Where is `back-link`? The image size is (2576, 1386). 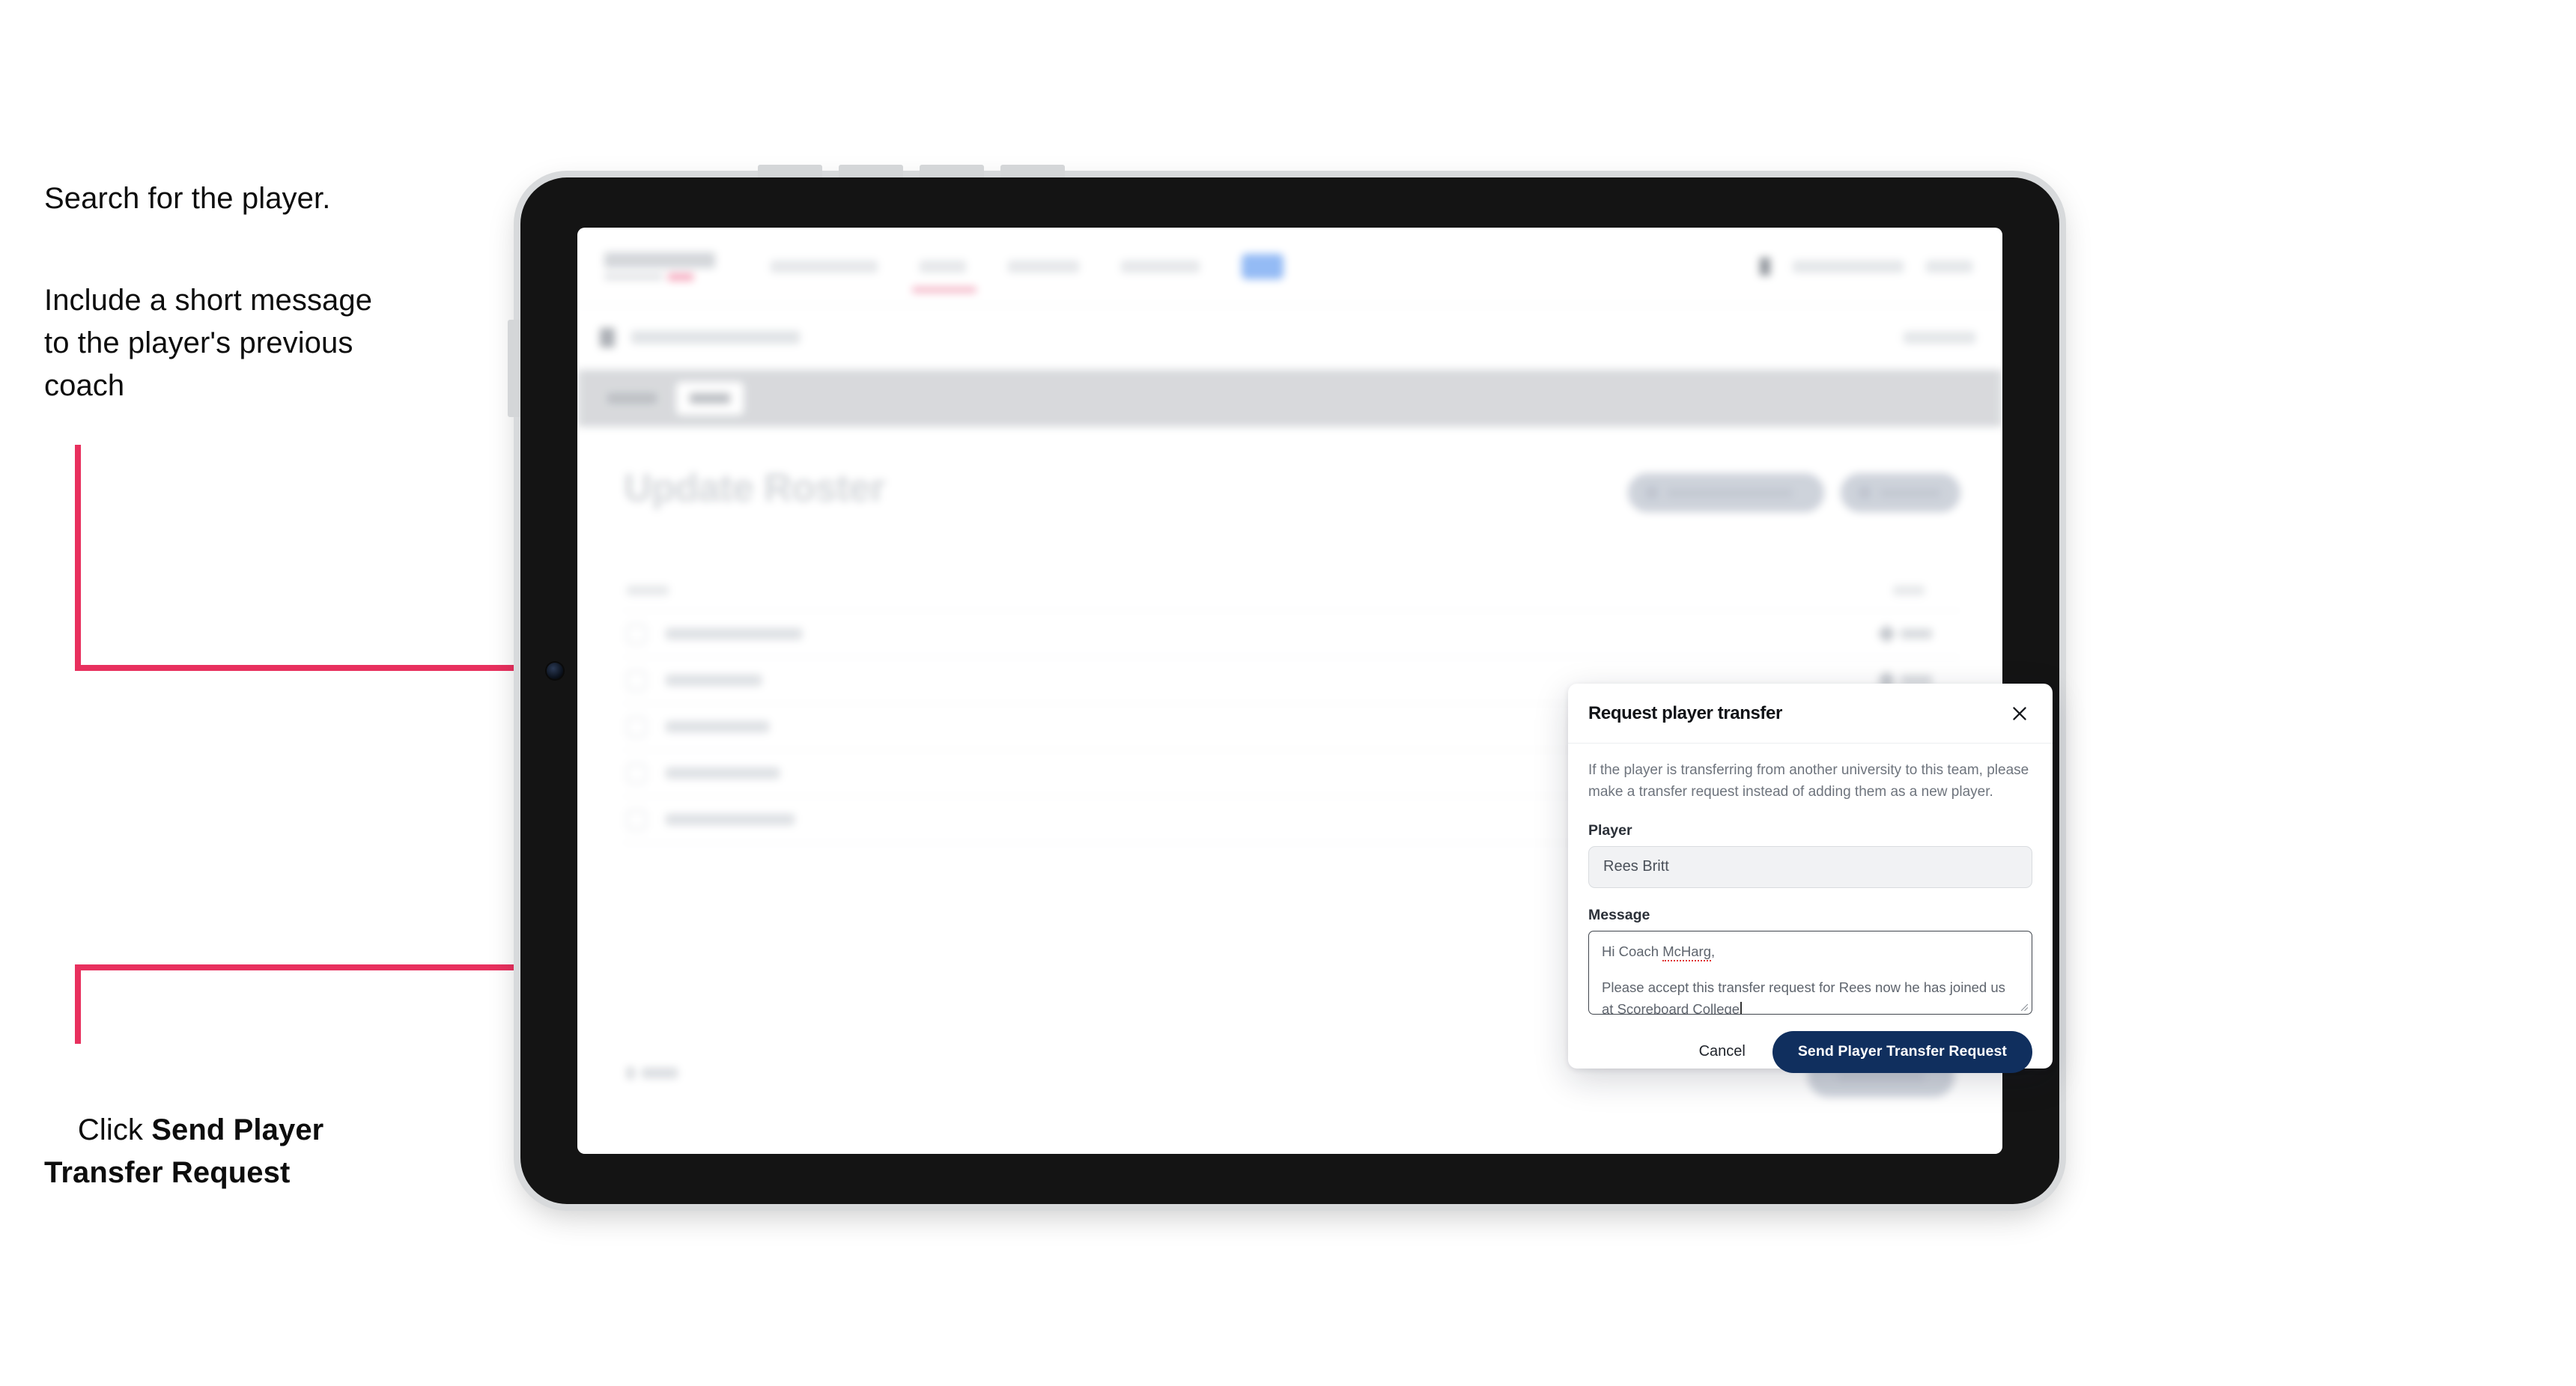
back-link is located at coordinates (652, 1073).